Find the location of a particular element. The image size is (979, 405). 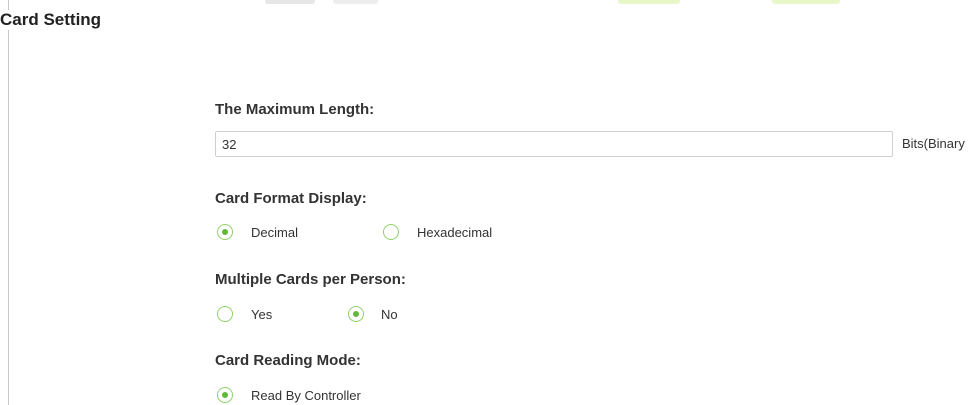

reading-mode-label: Card Reading Mode: is located at coordinates (288, 360).